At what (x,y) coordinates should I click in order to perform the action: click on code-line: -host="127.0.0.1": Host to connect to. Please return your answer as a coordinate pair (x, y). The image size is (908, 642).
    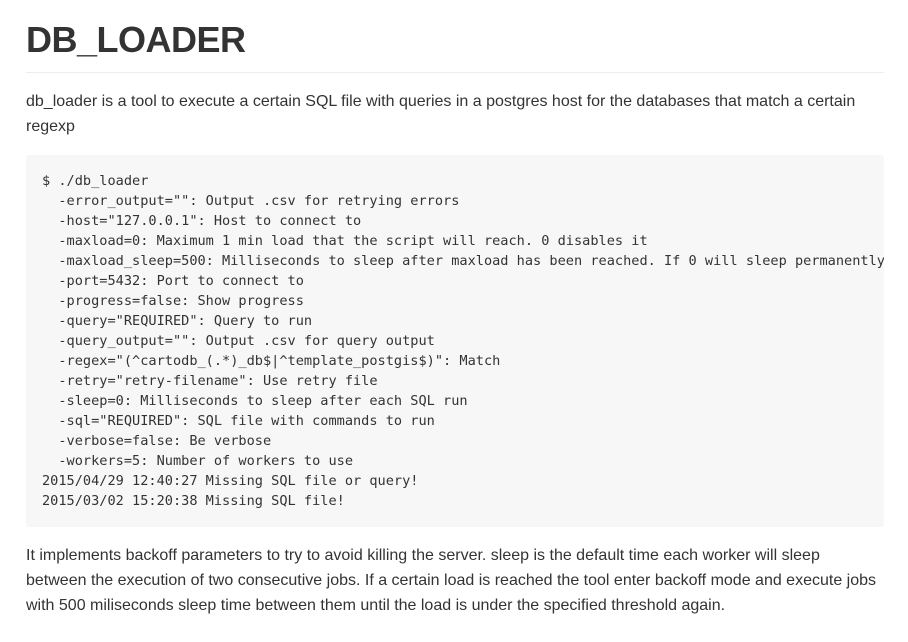
    Looking at the image, I should click on (202, 221).